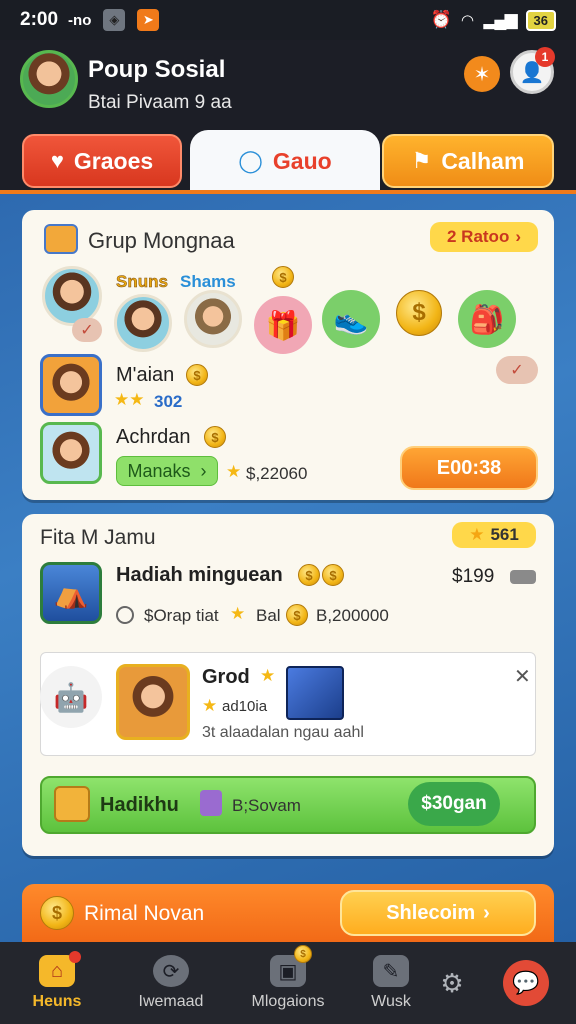 The height and width of the screenshot is (1024, 576). Describe the element at coordinates (61, 239) in the screenshot. I see `gift-box-icon` at that location.